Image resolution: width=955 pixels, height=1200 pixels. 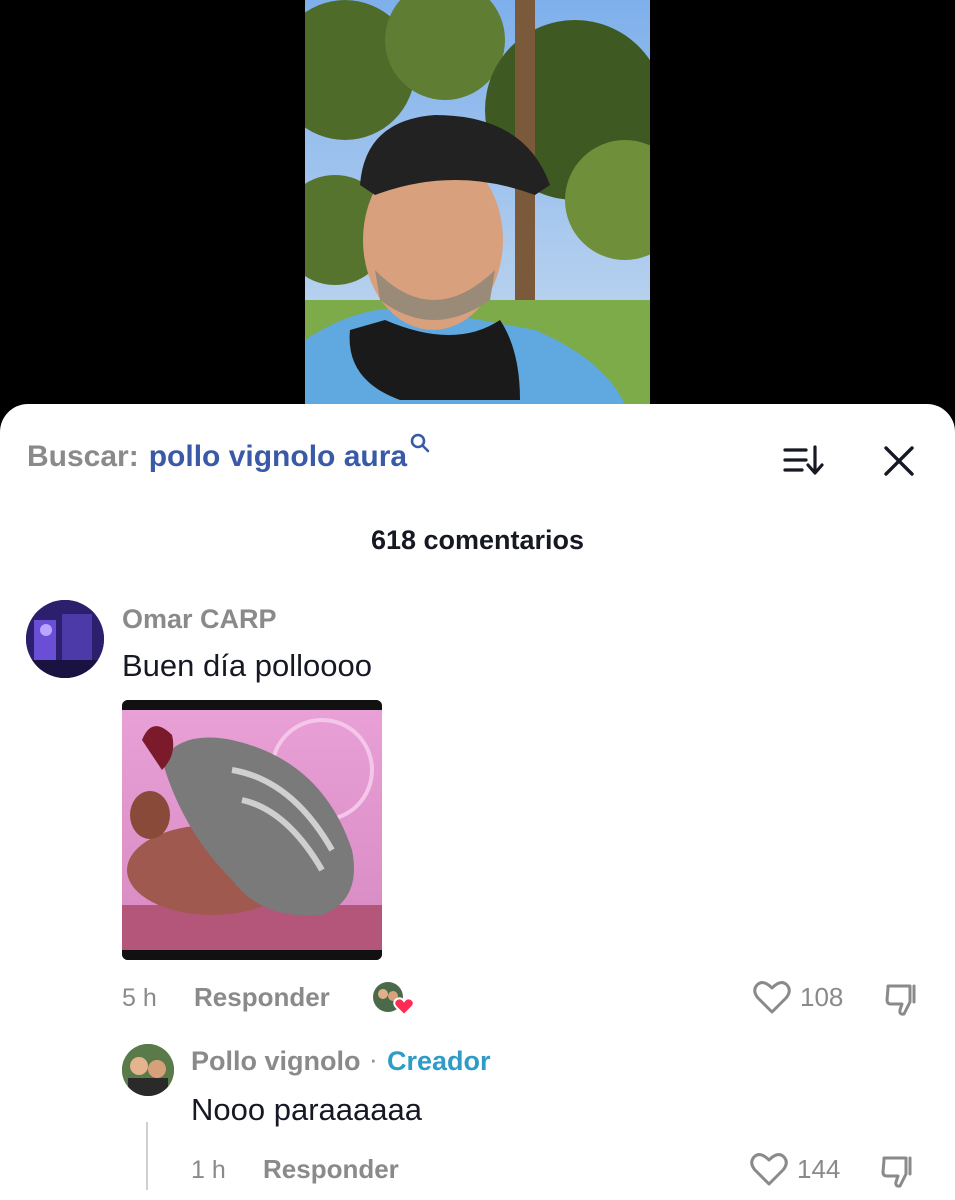 I want to click on comment-sticker-image, so click(x=252, y=830).